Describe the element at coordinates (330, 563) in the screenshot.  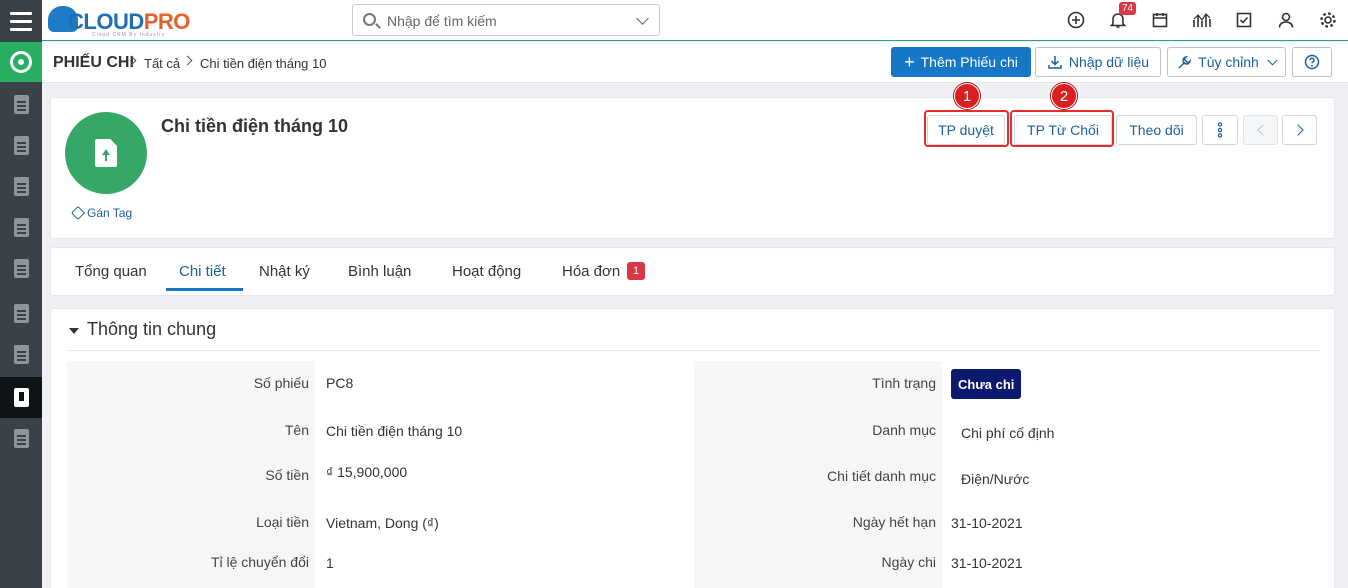
I see `field-value-exchange-rate: 1` at that location.